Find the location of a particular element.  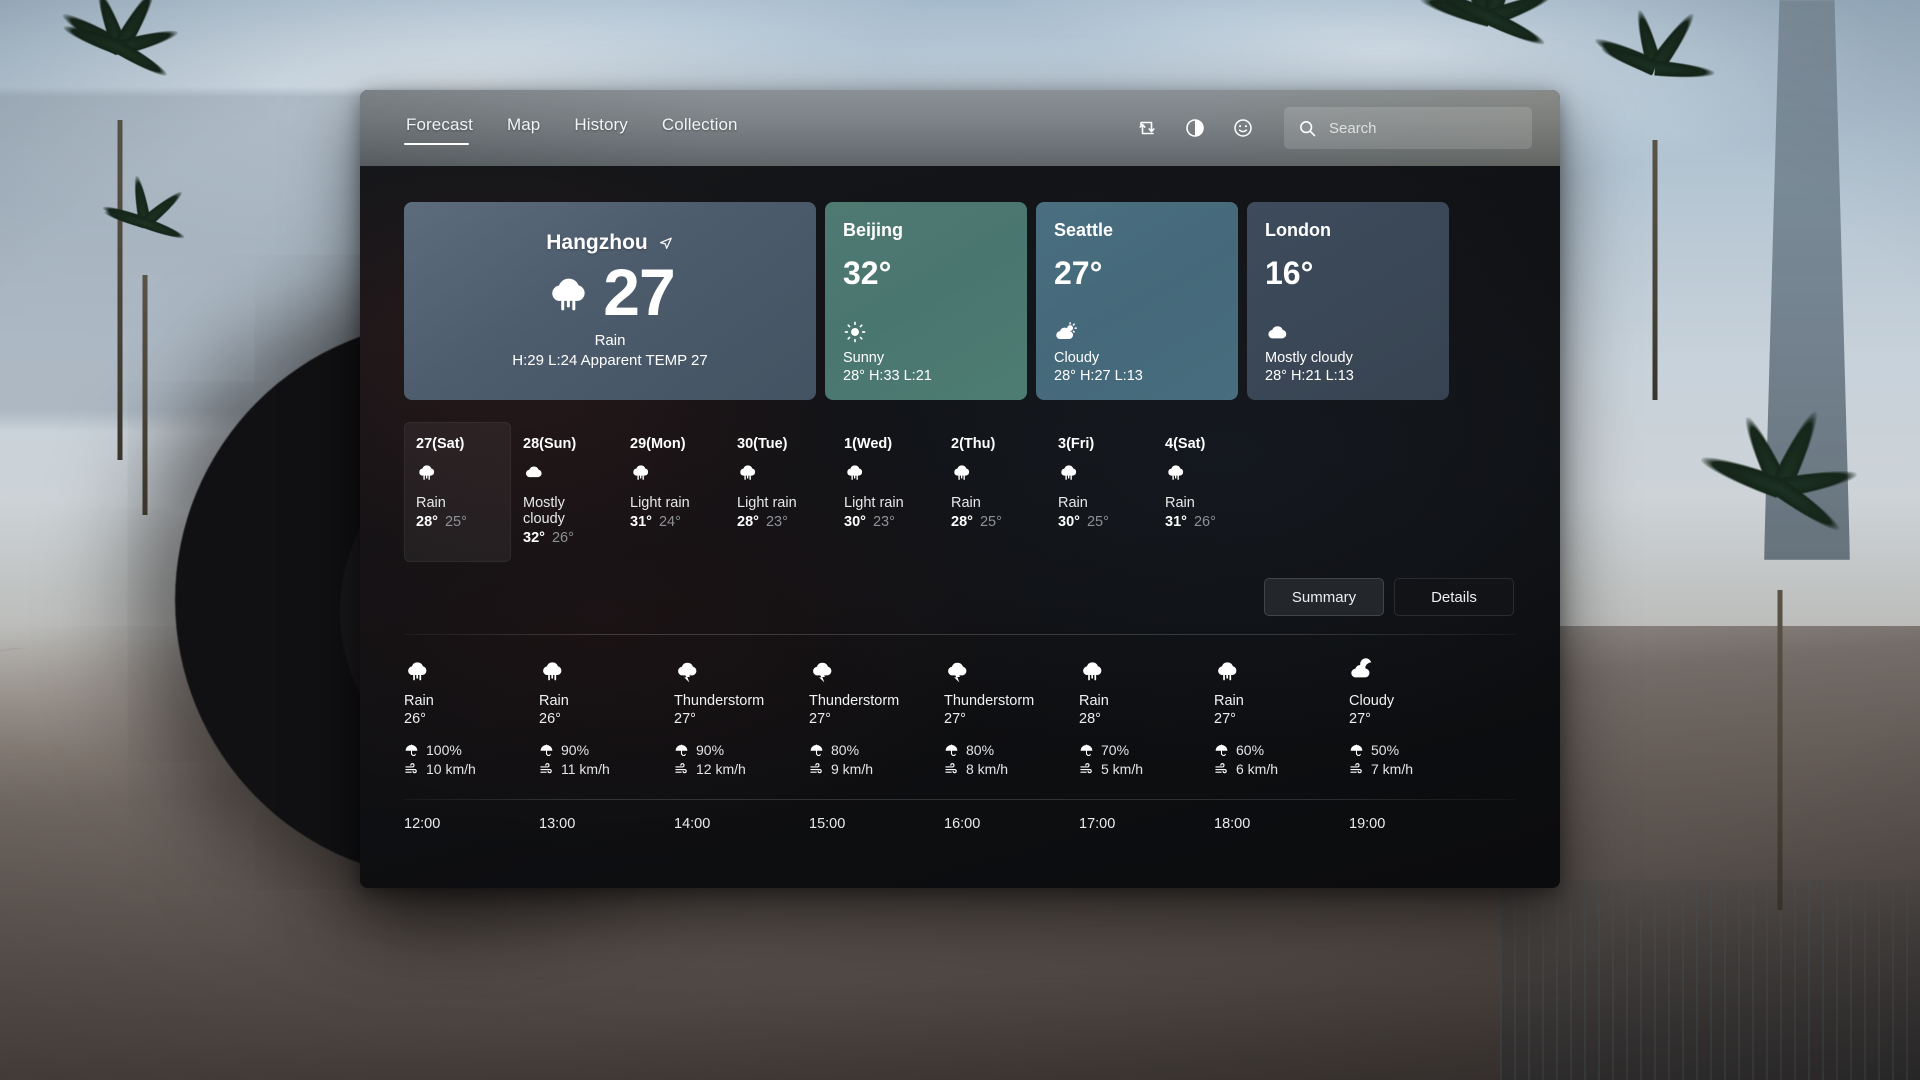

precip-value: 80% is located at coordinates (845, 750).